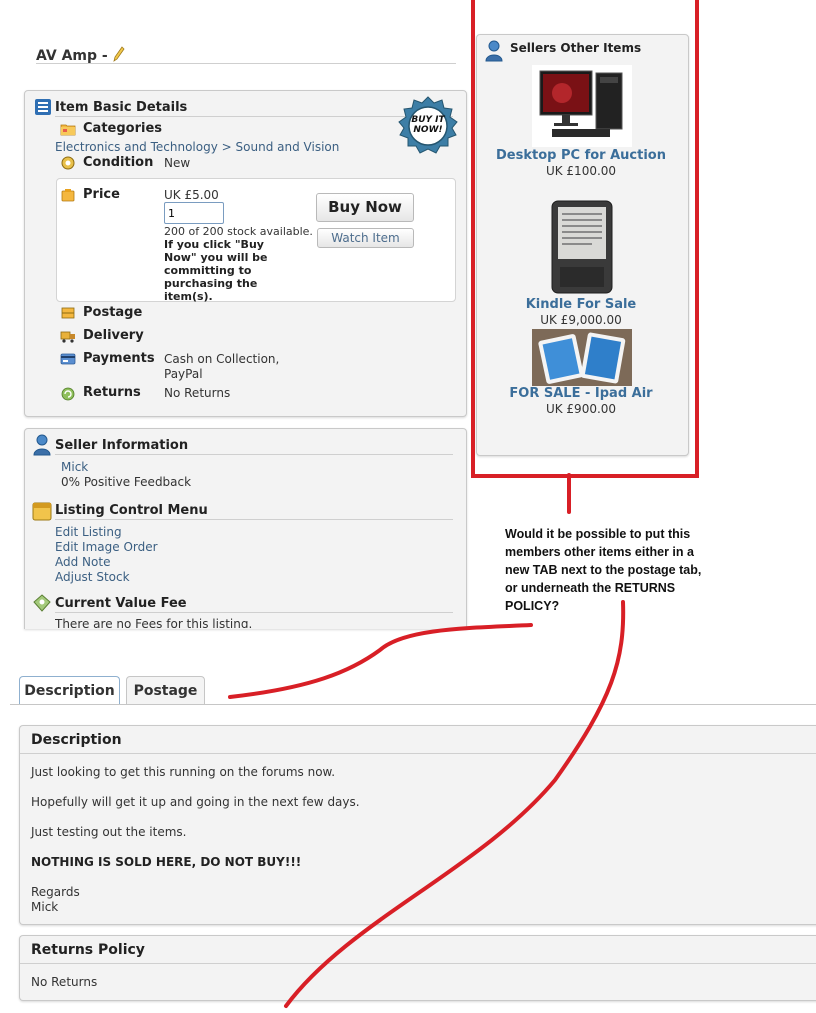 The height and width of the screenshot is (1013, 816). Describe the element at coordinates (92, 577) in the screenshot. I see `adjust-stock-link: Adjust Stock` at that location.